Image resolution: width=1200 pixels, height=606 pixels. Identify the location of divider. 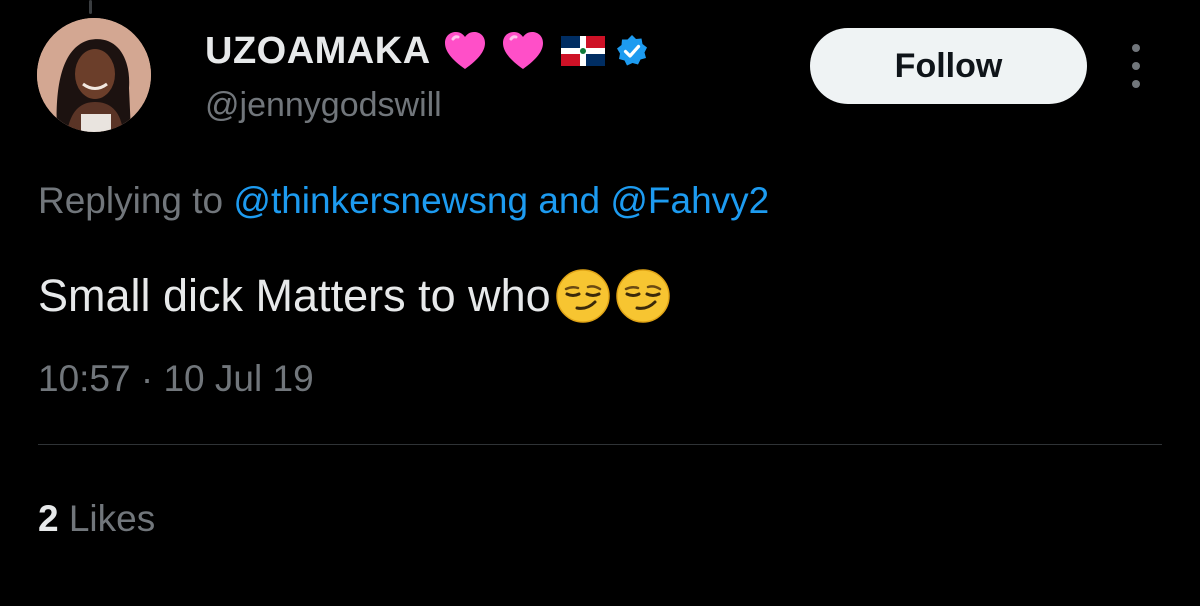
(600, 444).